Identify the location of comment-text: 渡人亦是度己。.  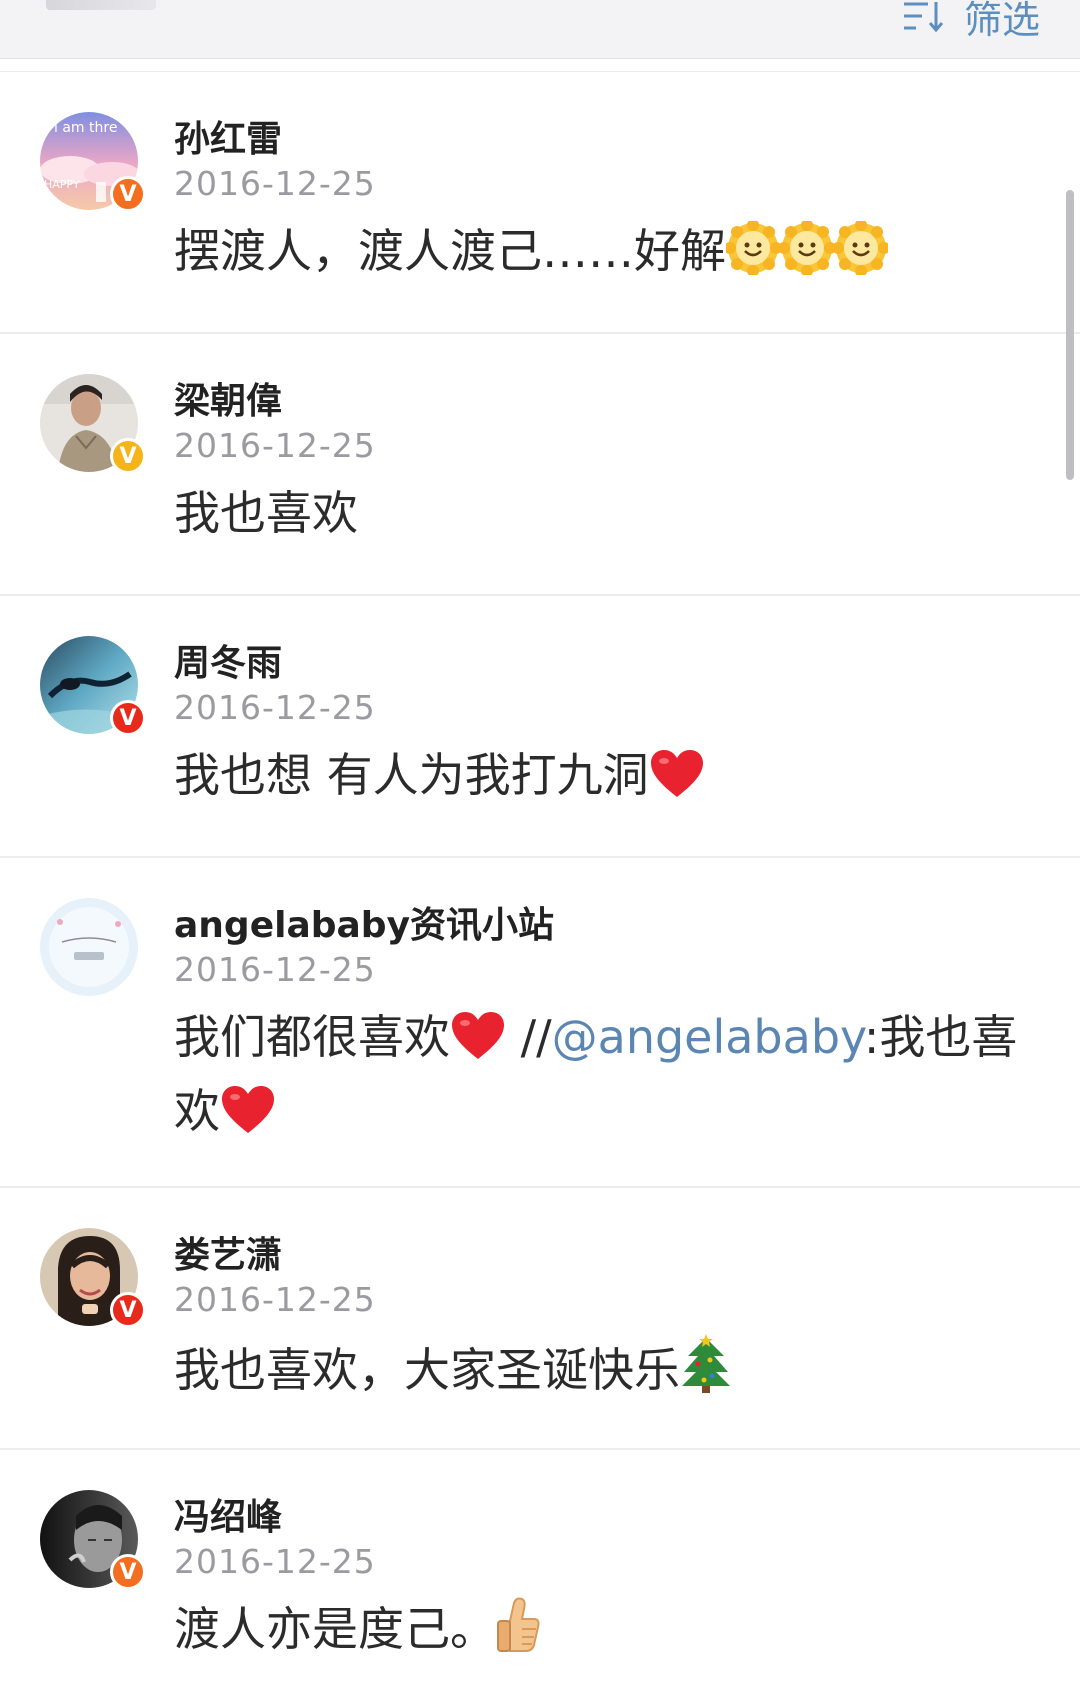
(607, 1633).